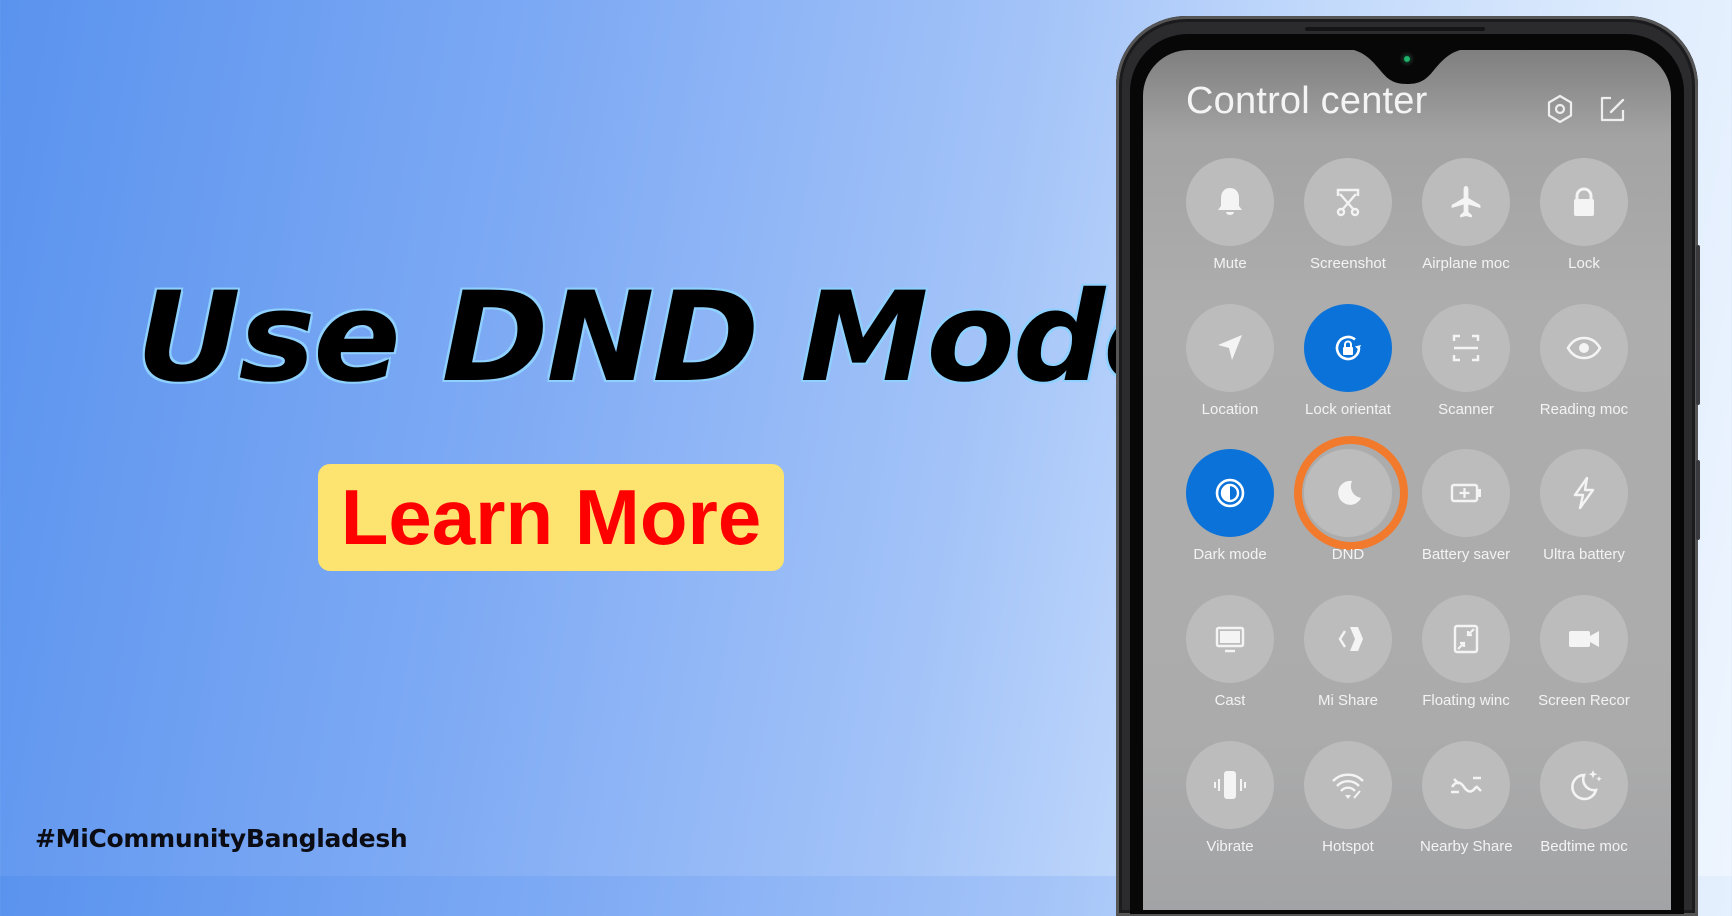  Describe the element at coordinates (1466, 846) in the screenshot. I see `tile-label: Nearby Share` at that location.